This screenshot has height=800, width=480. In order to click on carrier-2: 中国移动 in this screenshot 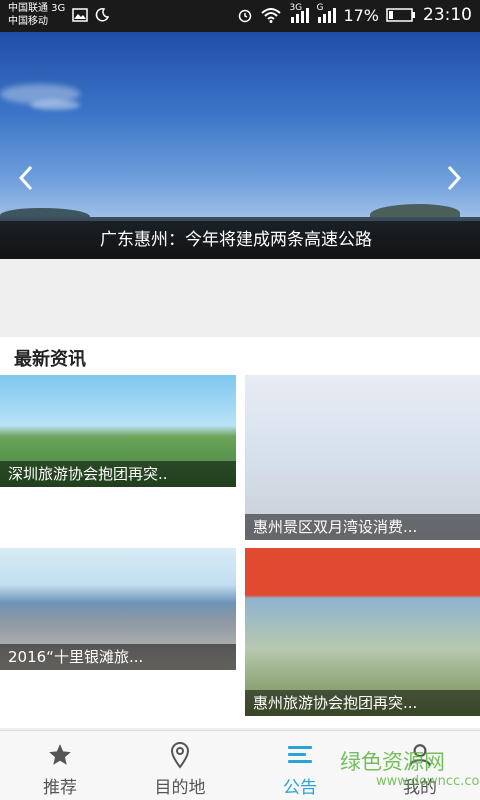, I will do `click(28, 21)`.